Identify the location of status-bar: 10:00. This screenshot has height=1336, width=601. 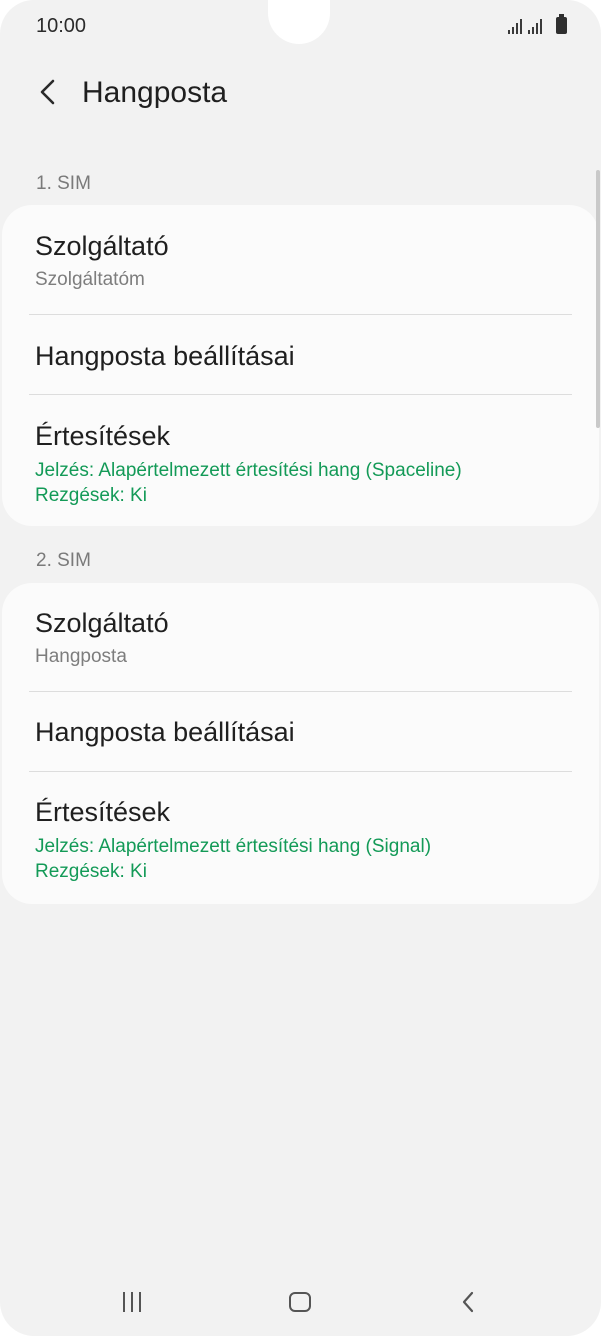
(300, 26).